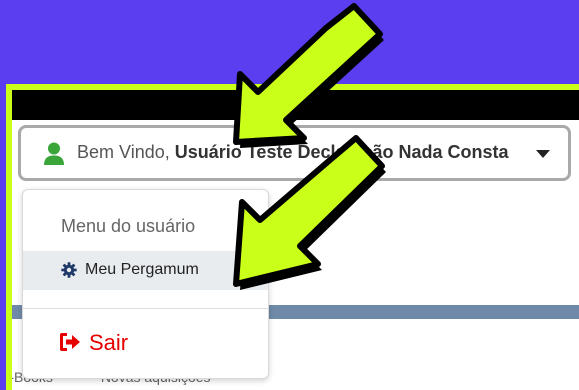 The image size is (579, 390). Describe the element at coordinates (54, 153) in the screenshot. I see `user-icon` at that location.